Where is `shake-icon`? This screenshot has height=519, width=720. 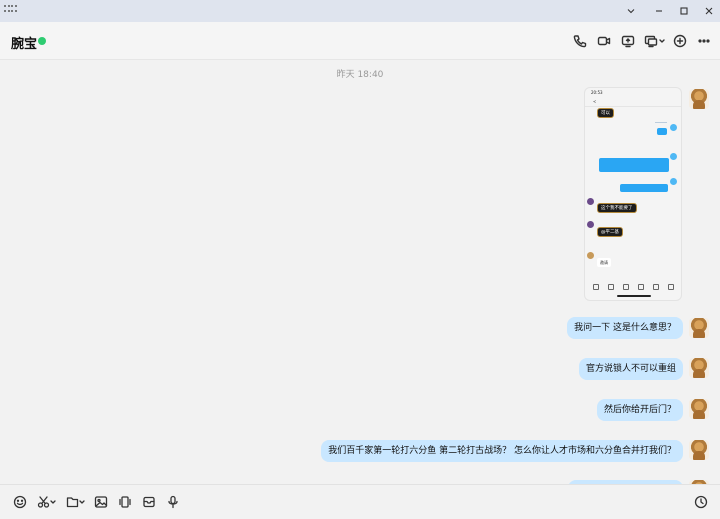 shake-icon is located at coordinates (125, 502).